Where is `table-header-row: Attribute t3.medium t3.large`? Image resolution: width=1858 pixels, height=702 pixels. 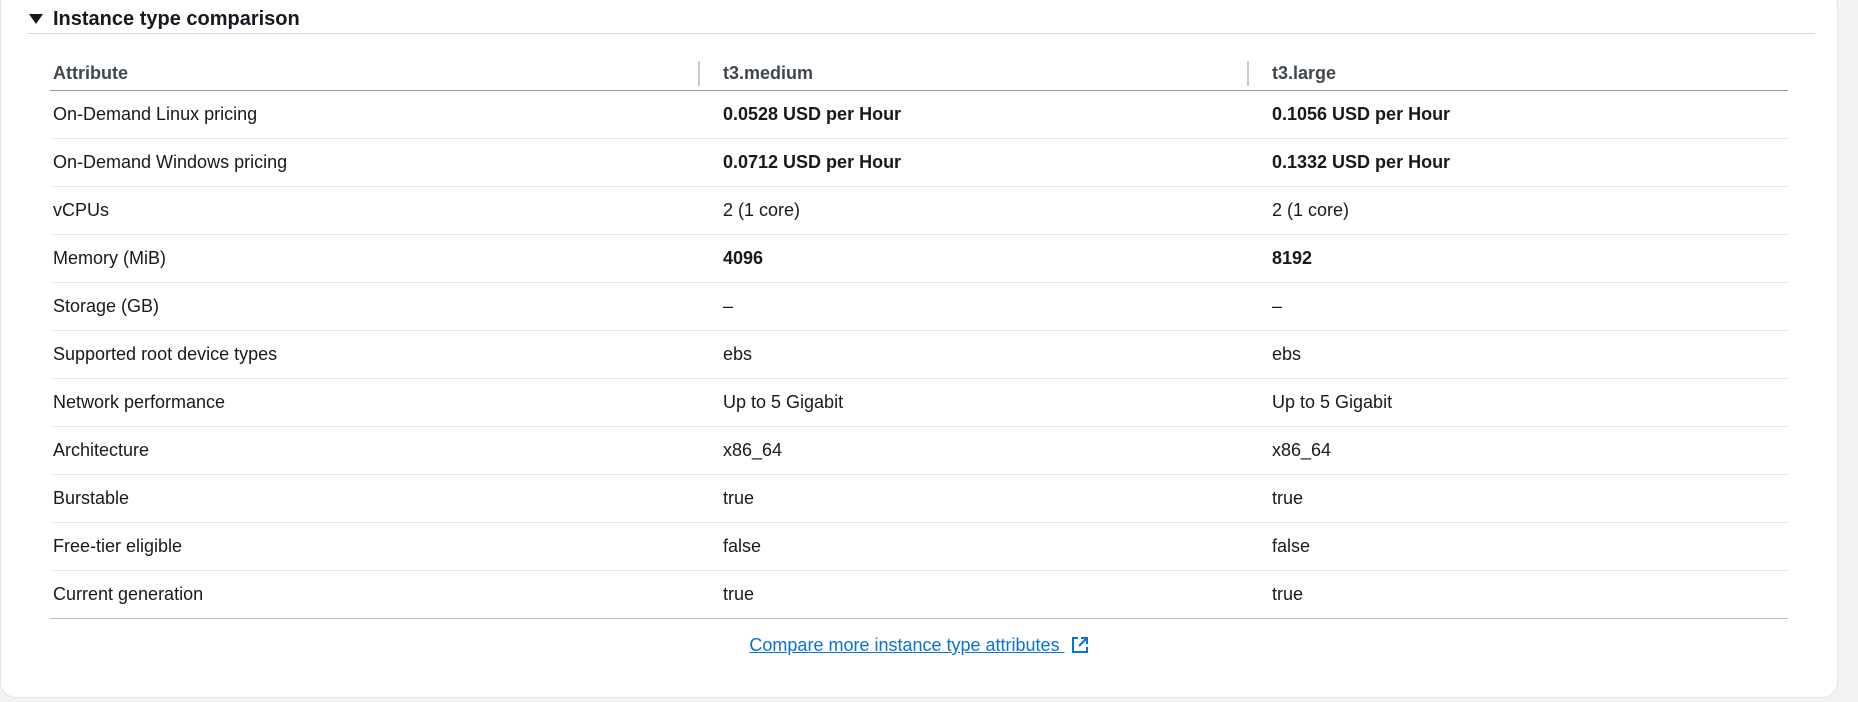 table-header-row: Attribute t3.medium t3.large is located at coordinates (919, 74).